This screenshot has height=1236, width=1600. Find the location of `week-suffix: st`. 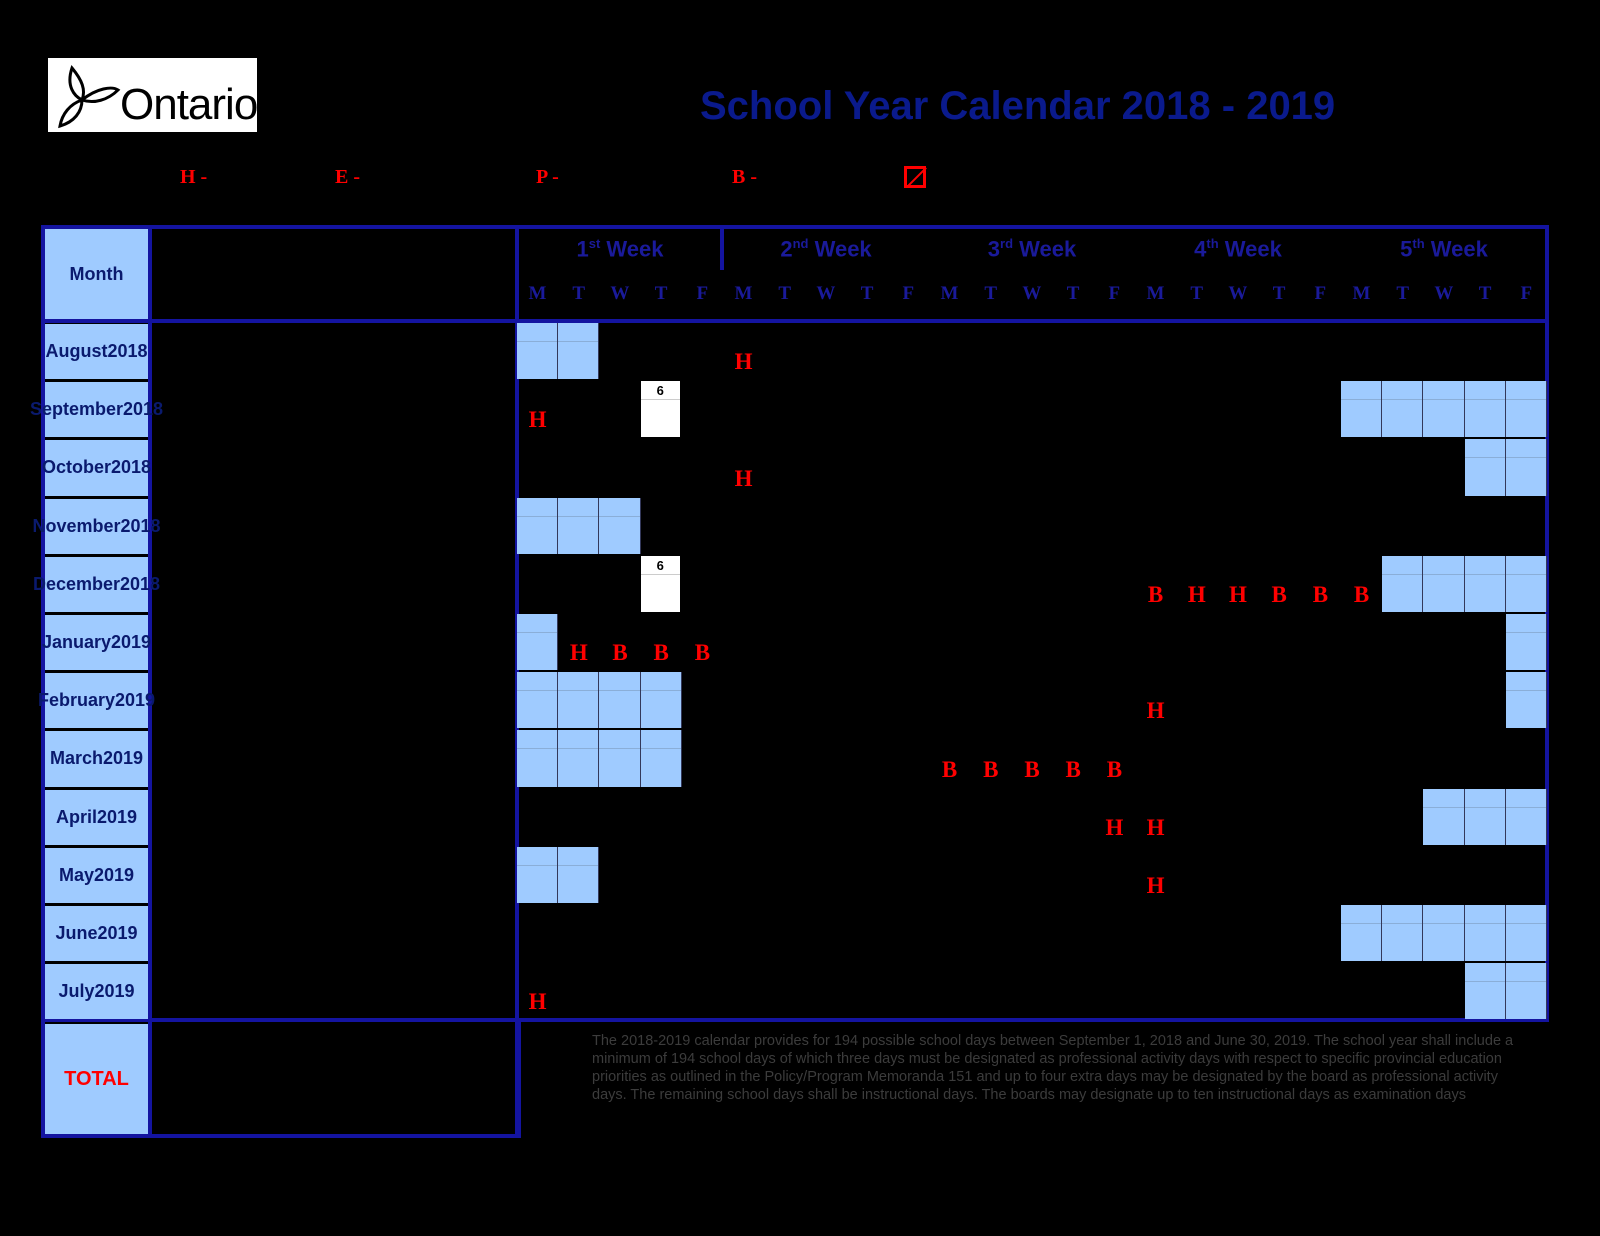

week-suffix: st is located at coordinates (594, 243).